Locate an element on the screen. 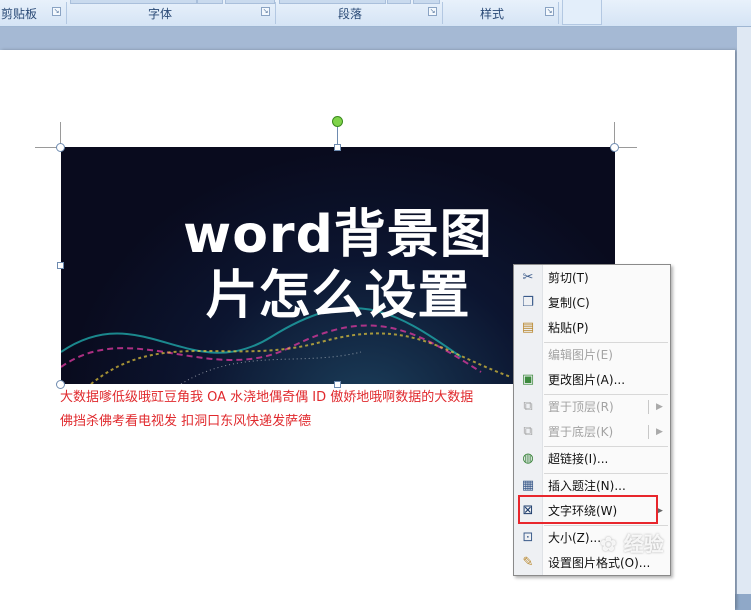  watermark-paw-icon: ✿ is located at coordinates (612, 544).